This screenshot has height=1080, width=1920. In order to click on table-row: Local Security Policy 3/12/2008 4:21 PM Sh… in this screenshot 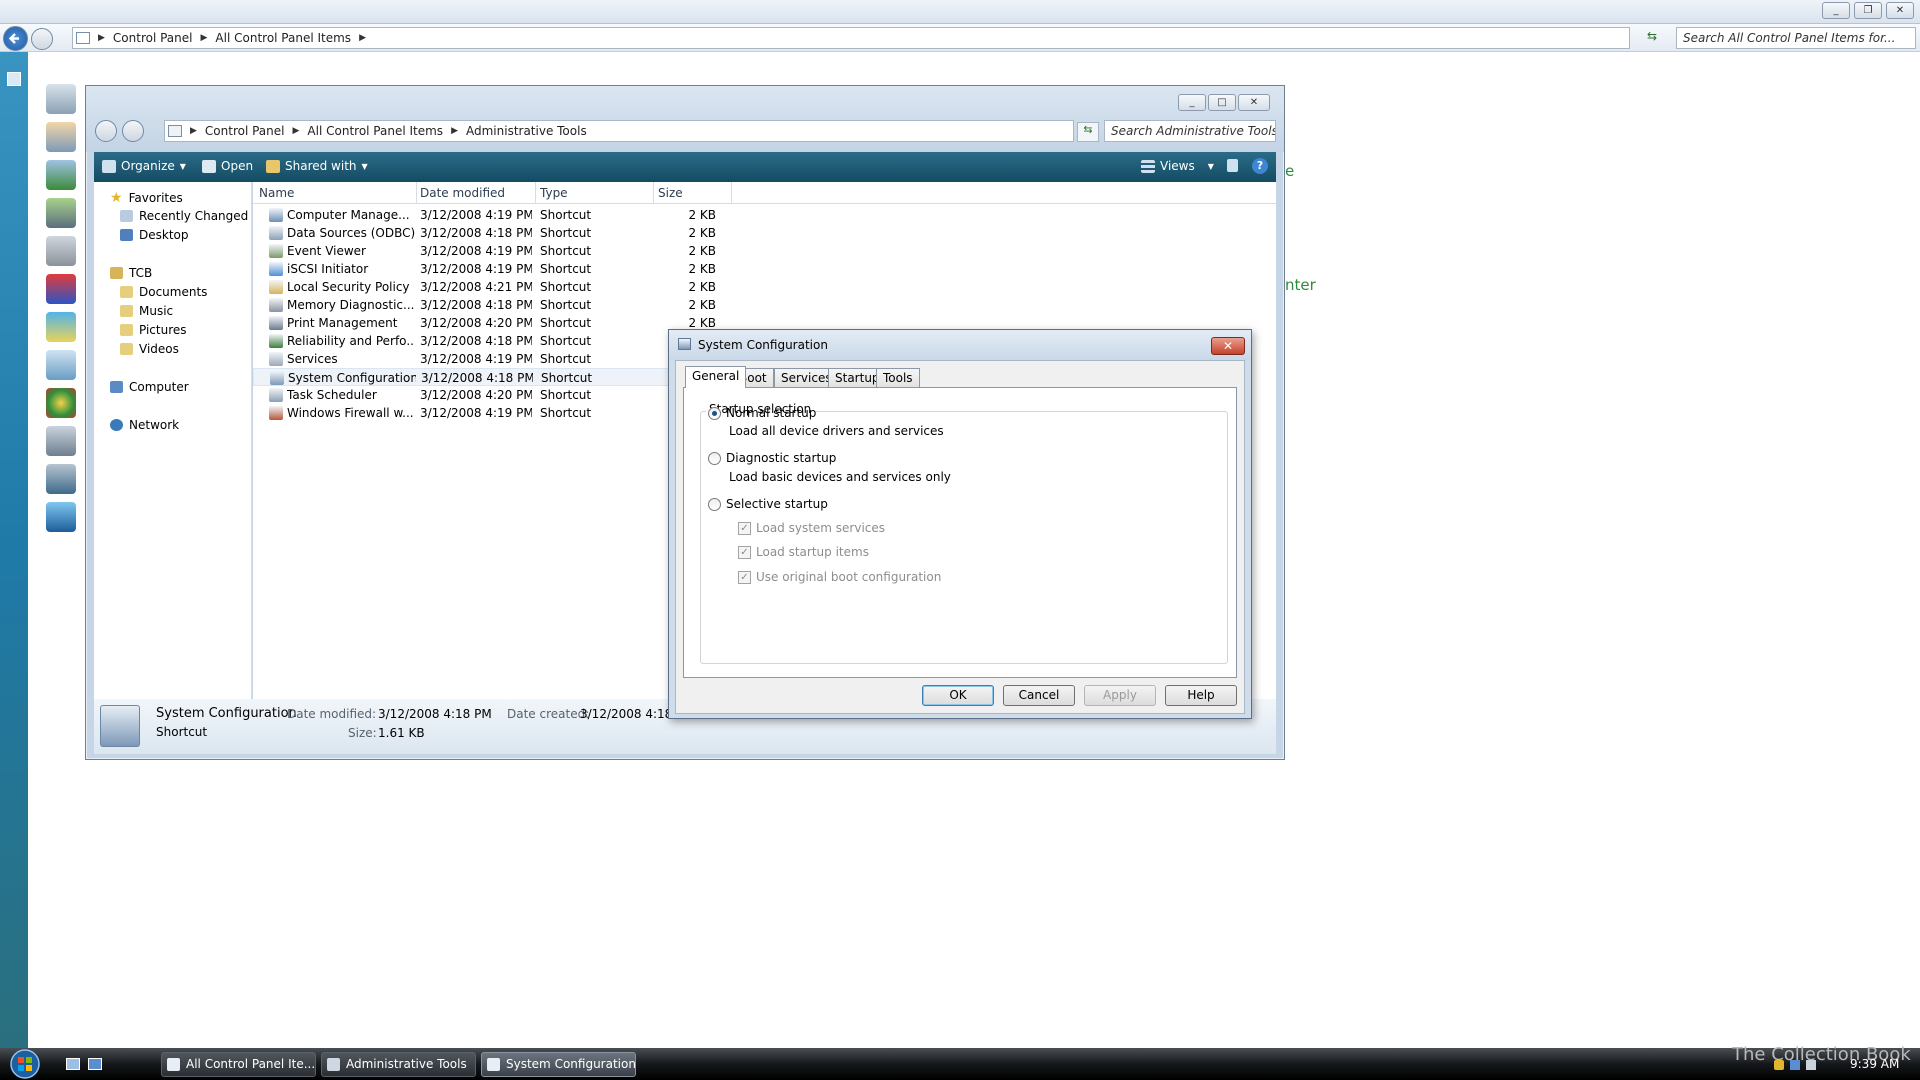, I will do `click(484, 287)`.